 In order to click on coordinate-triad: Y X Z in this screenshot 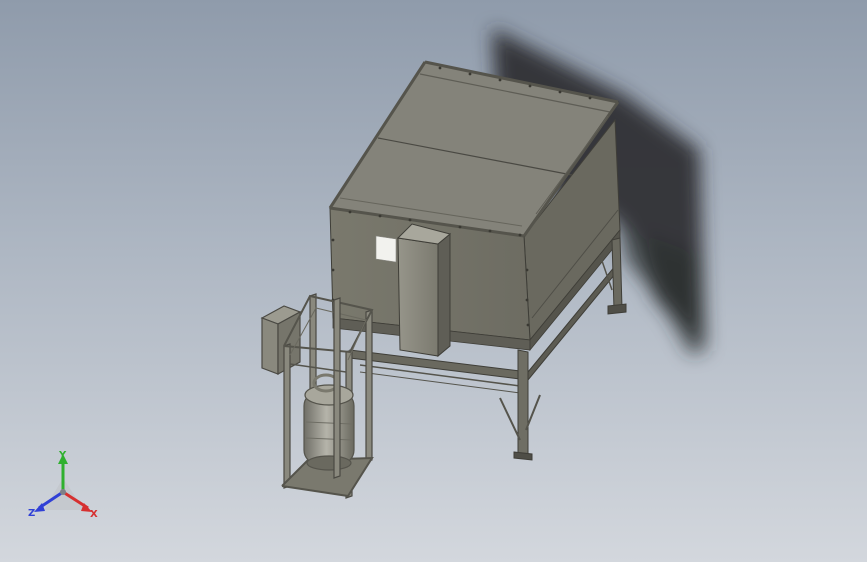, I will do `click(63, 485)`.